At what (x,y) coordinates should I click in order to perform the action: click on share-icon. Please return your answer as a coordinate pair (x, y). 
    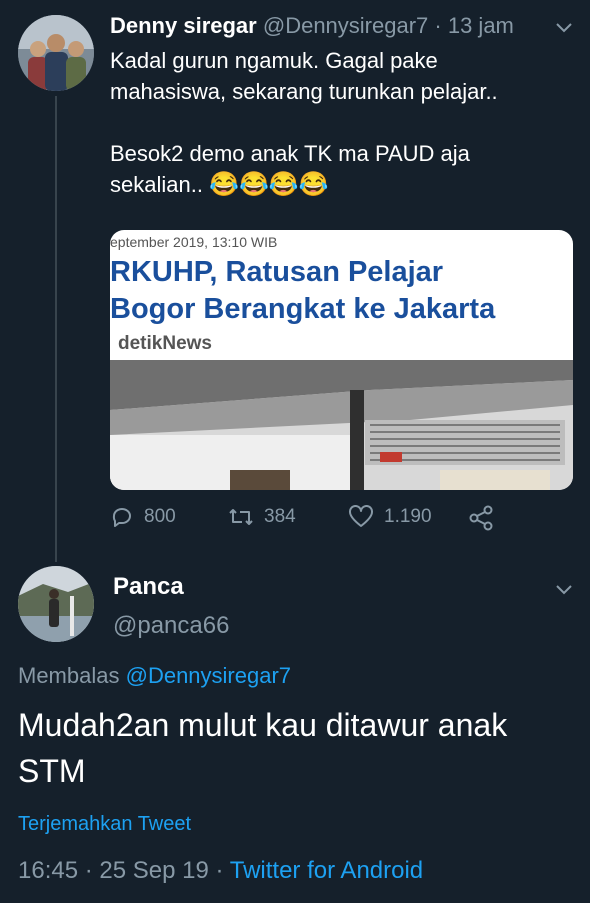
    Looking at the image, I should click on (481, 518).